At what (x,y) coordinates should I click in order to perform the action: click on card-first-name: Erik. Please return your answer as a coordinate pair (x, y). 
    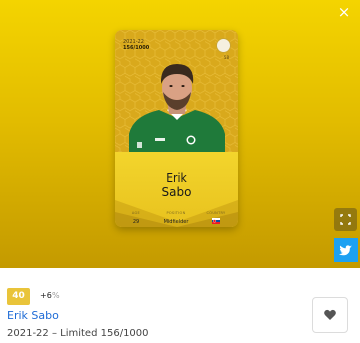
    Looking at the image, I should click on (176, 178).